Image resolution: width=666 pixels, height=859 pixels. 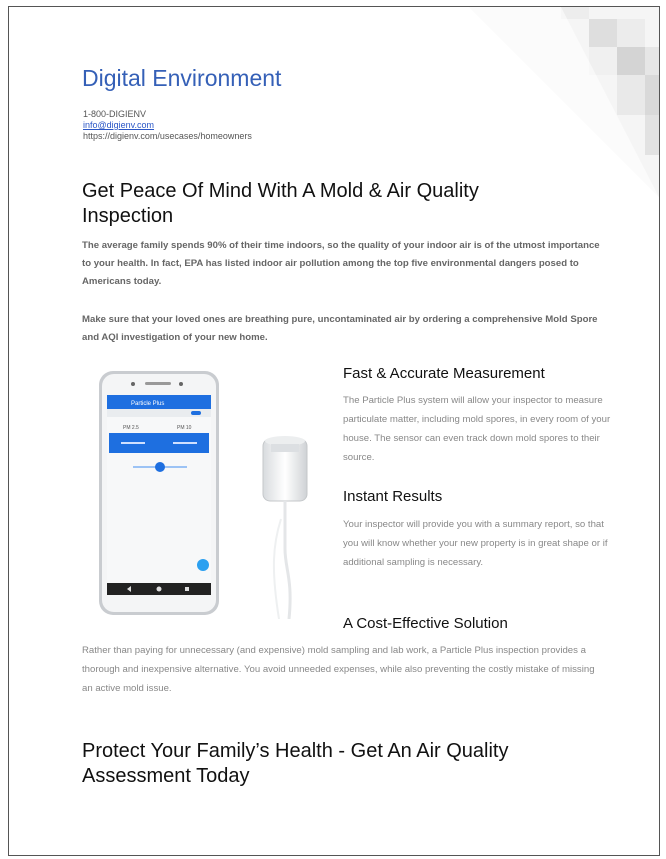 I want to click on feature-heading-cost: A Cost-Effective Solution, so click(x=425, y=623).